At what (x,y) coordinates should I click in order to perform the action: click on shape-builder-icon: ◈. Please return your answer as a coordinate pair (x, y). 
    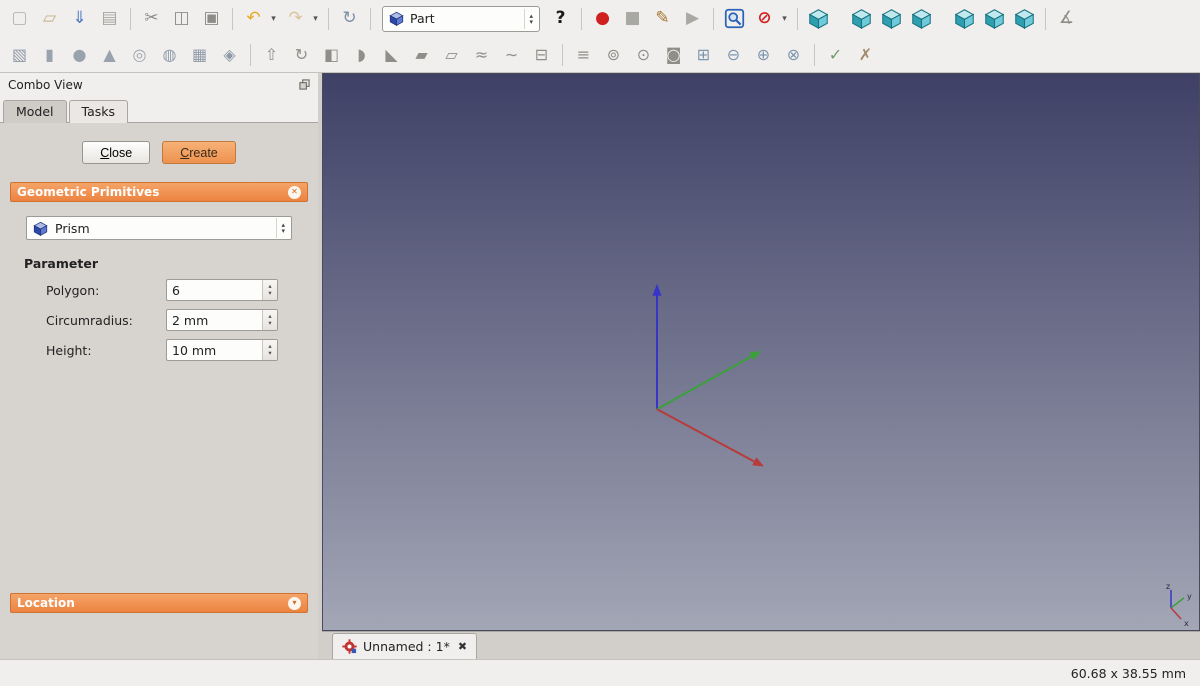
    Looking at the image, I should click on (229, 54).